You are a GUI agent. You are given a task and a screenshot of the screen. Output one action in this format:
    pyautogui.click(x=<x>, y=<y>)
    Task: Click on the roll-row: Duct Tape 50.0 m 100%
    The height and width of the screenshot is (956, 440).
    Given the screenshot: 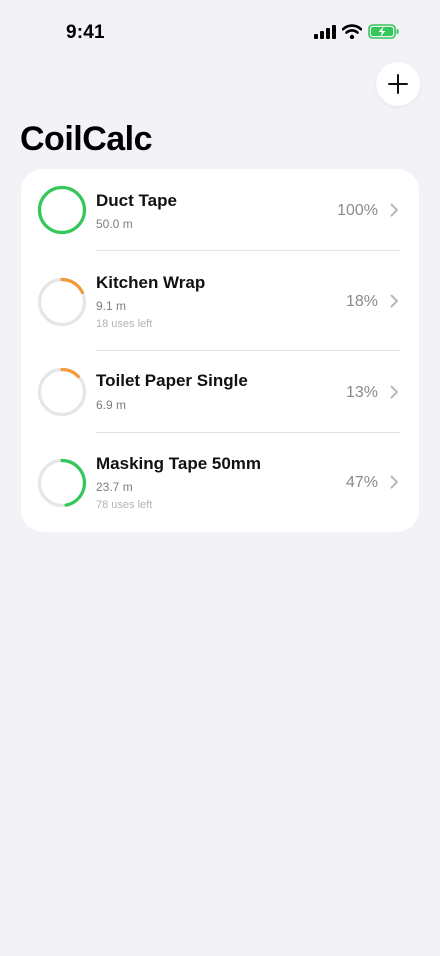 What is the action you would take?
    pyautogui.click(x=220, y=210)
    